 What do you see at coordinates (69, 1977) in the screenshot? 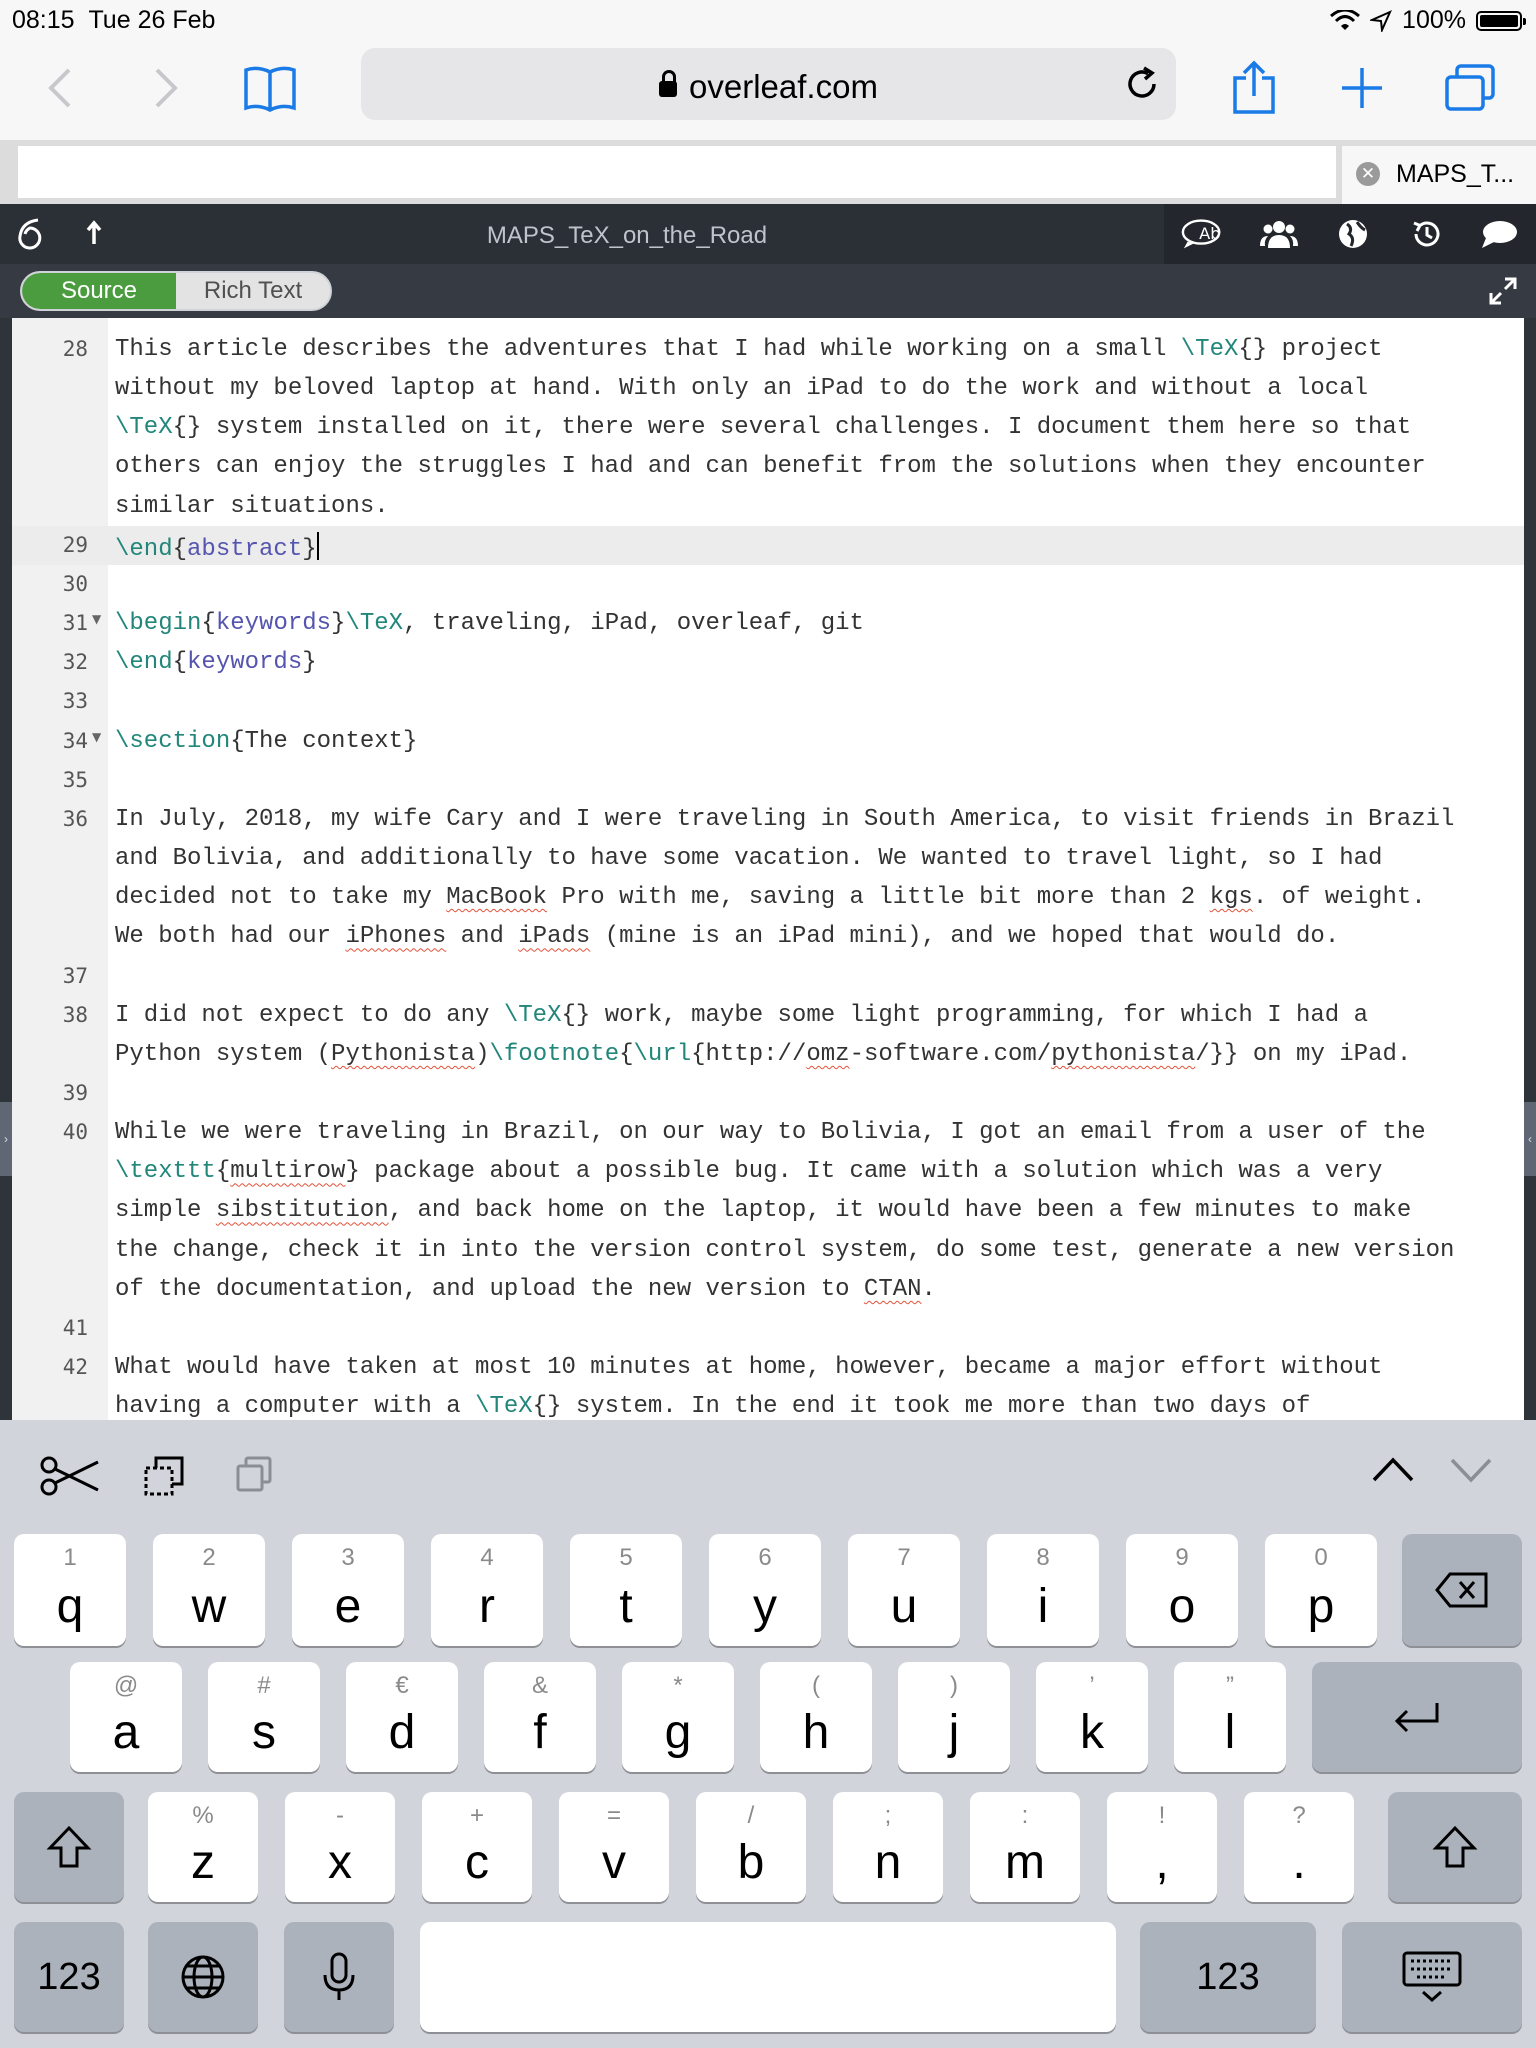
I see `numbers-key-left: 123` at bounding box center [69, 1977].